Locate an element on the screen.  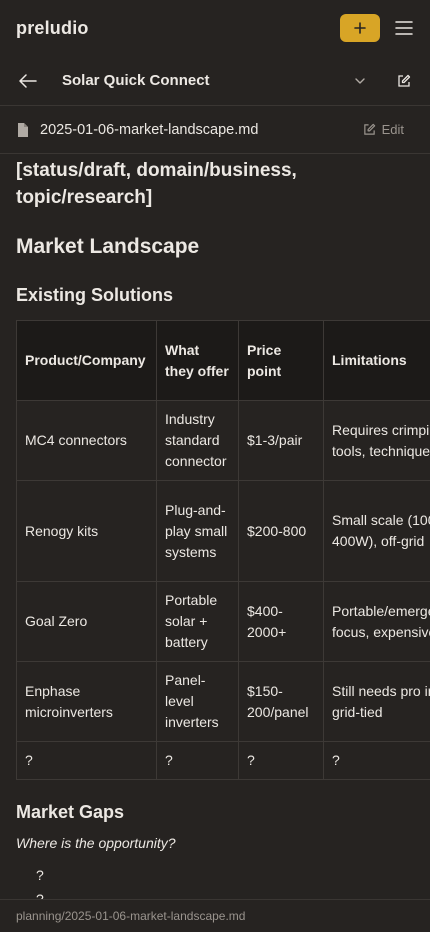
file-path: planning/2025-01-06-market-landscape.md is located at coordinates (131, 916).